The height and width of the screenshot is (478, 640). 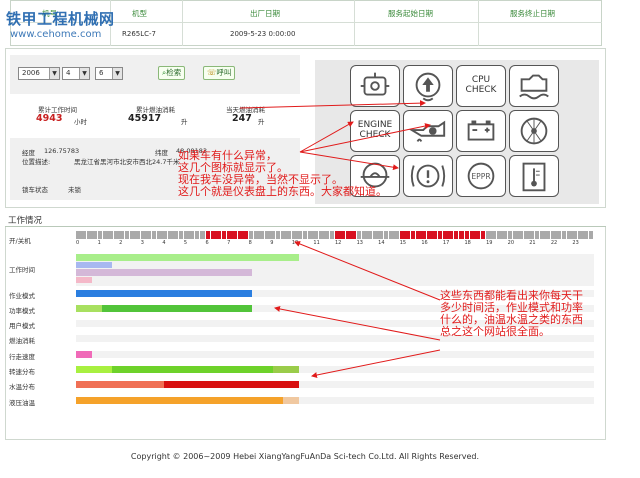 I want to click on search-button: ⌕检索, so click(x=172, y=73).